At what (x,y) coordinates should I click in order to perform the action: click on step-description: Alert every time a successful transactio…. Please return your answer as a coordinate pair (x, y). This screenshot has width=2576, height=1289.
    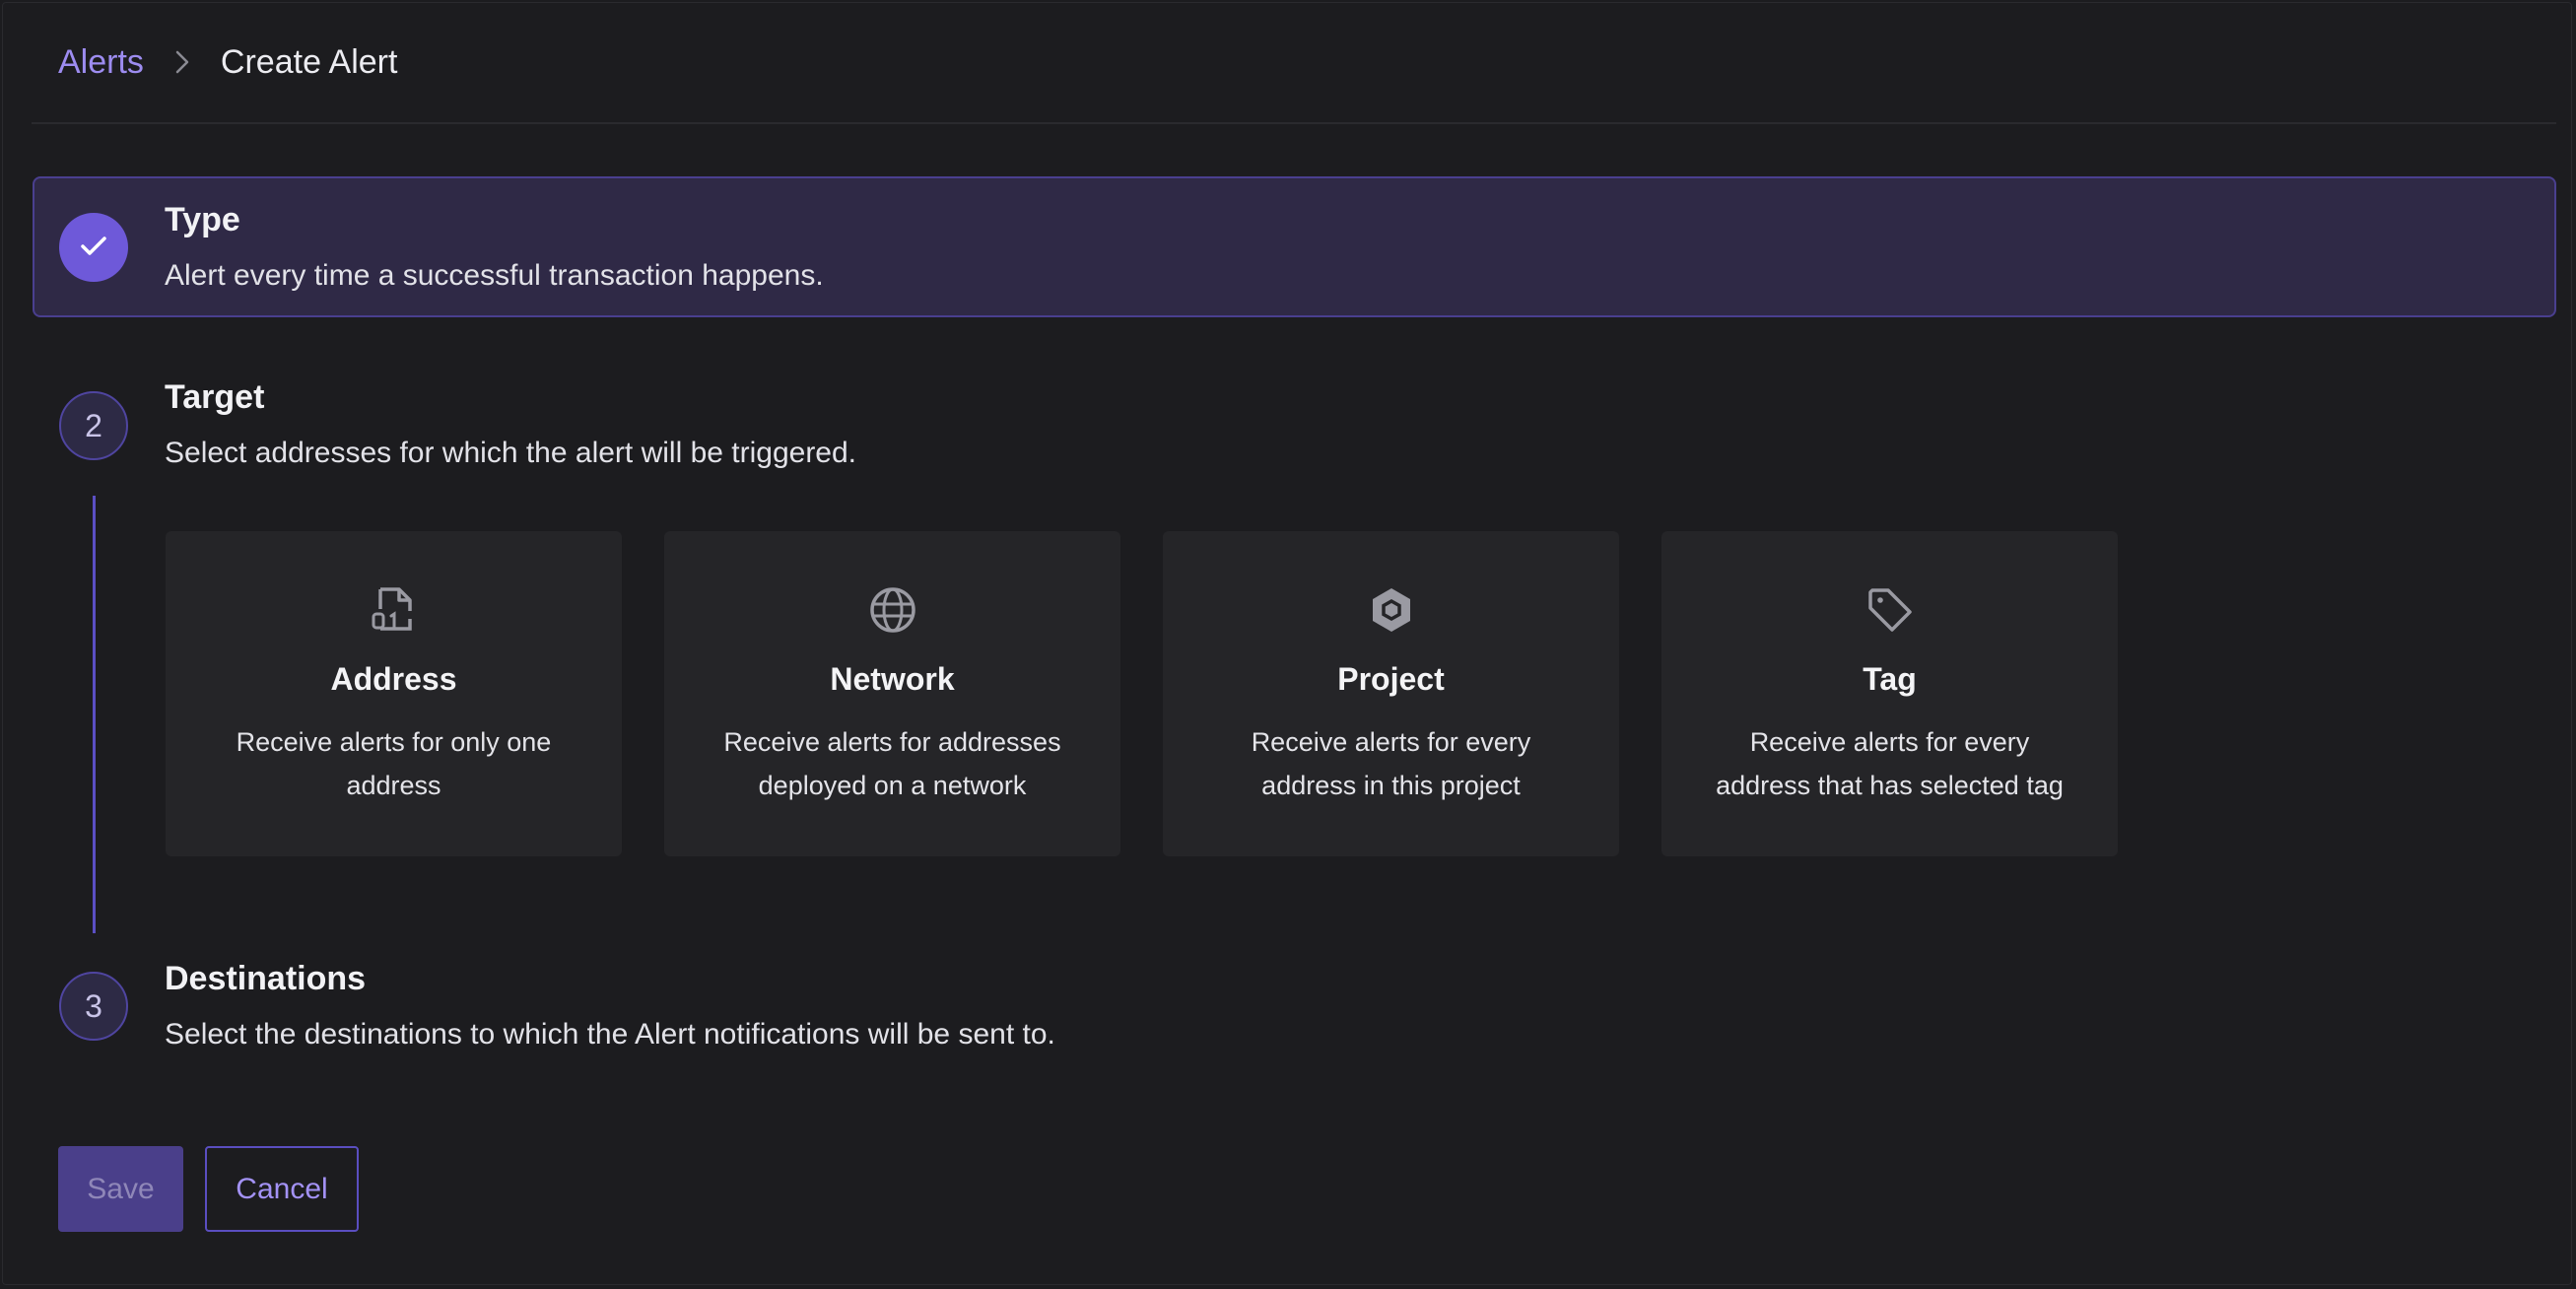
    Looking at the image, I should click on (494, 275).